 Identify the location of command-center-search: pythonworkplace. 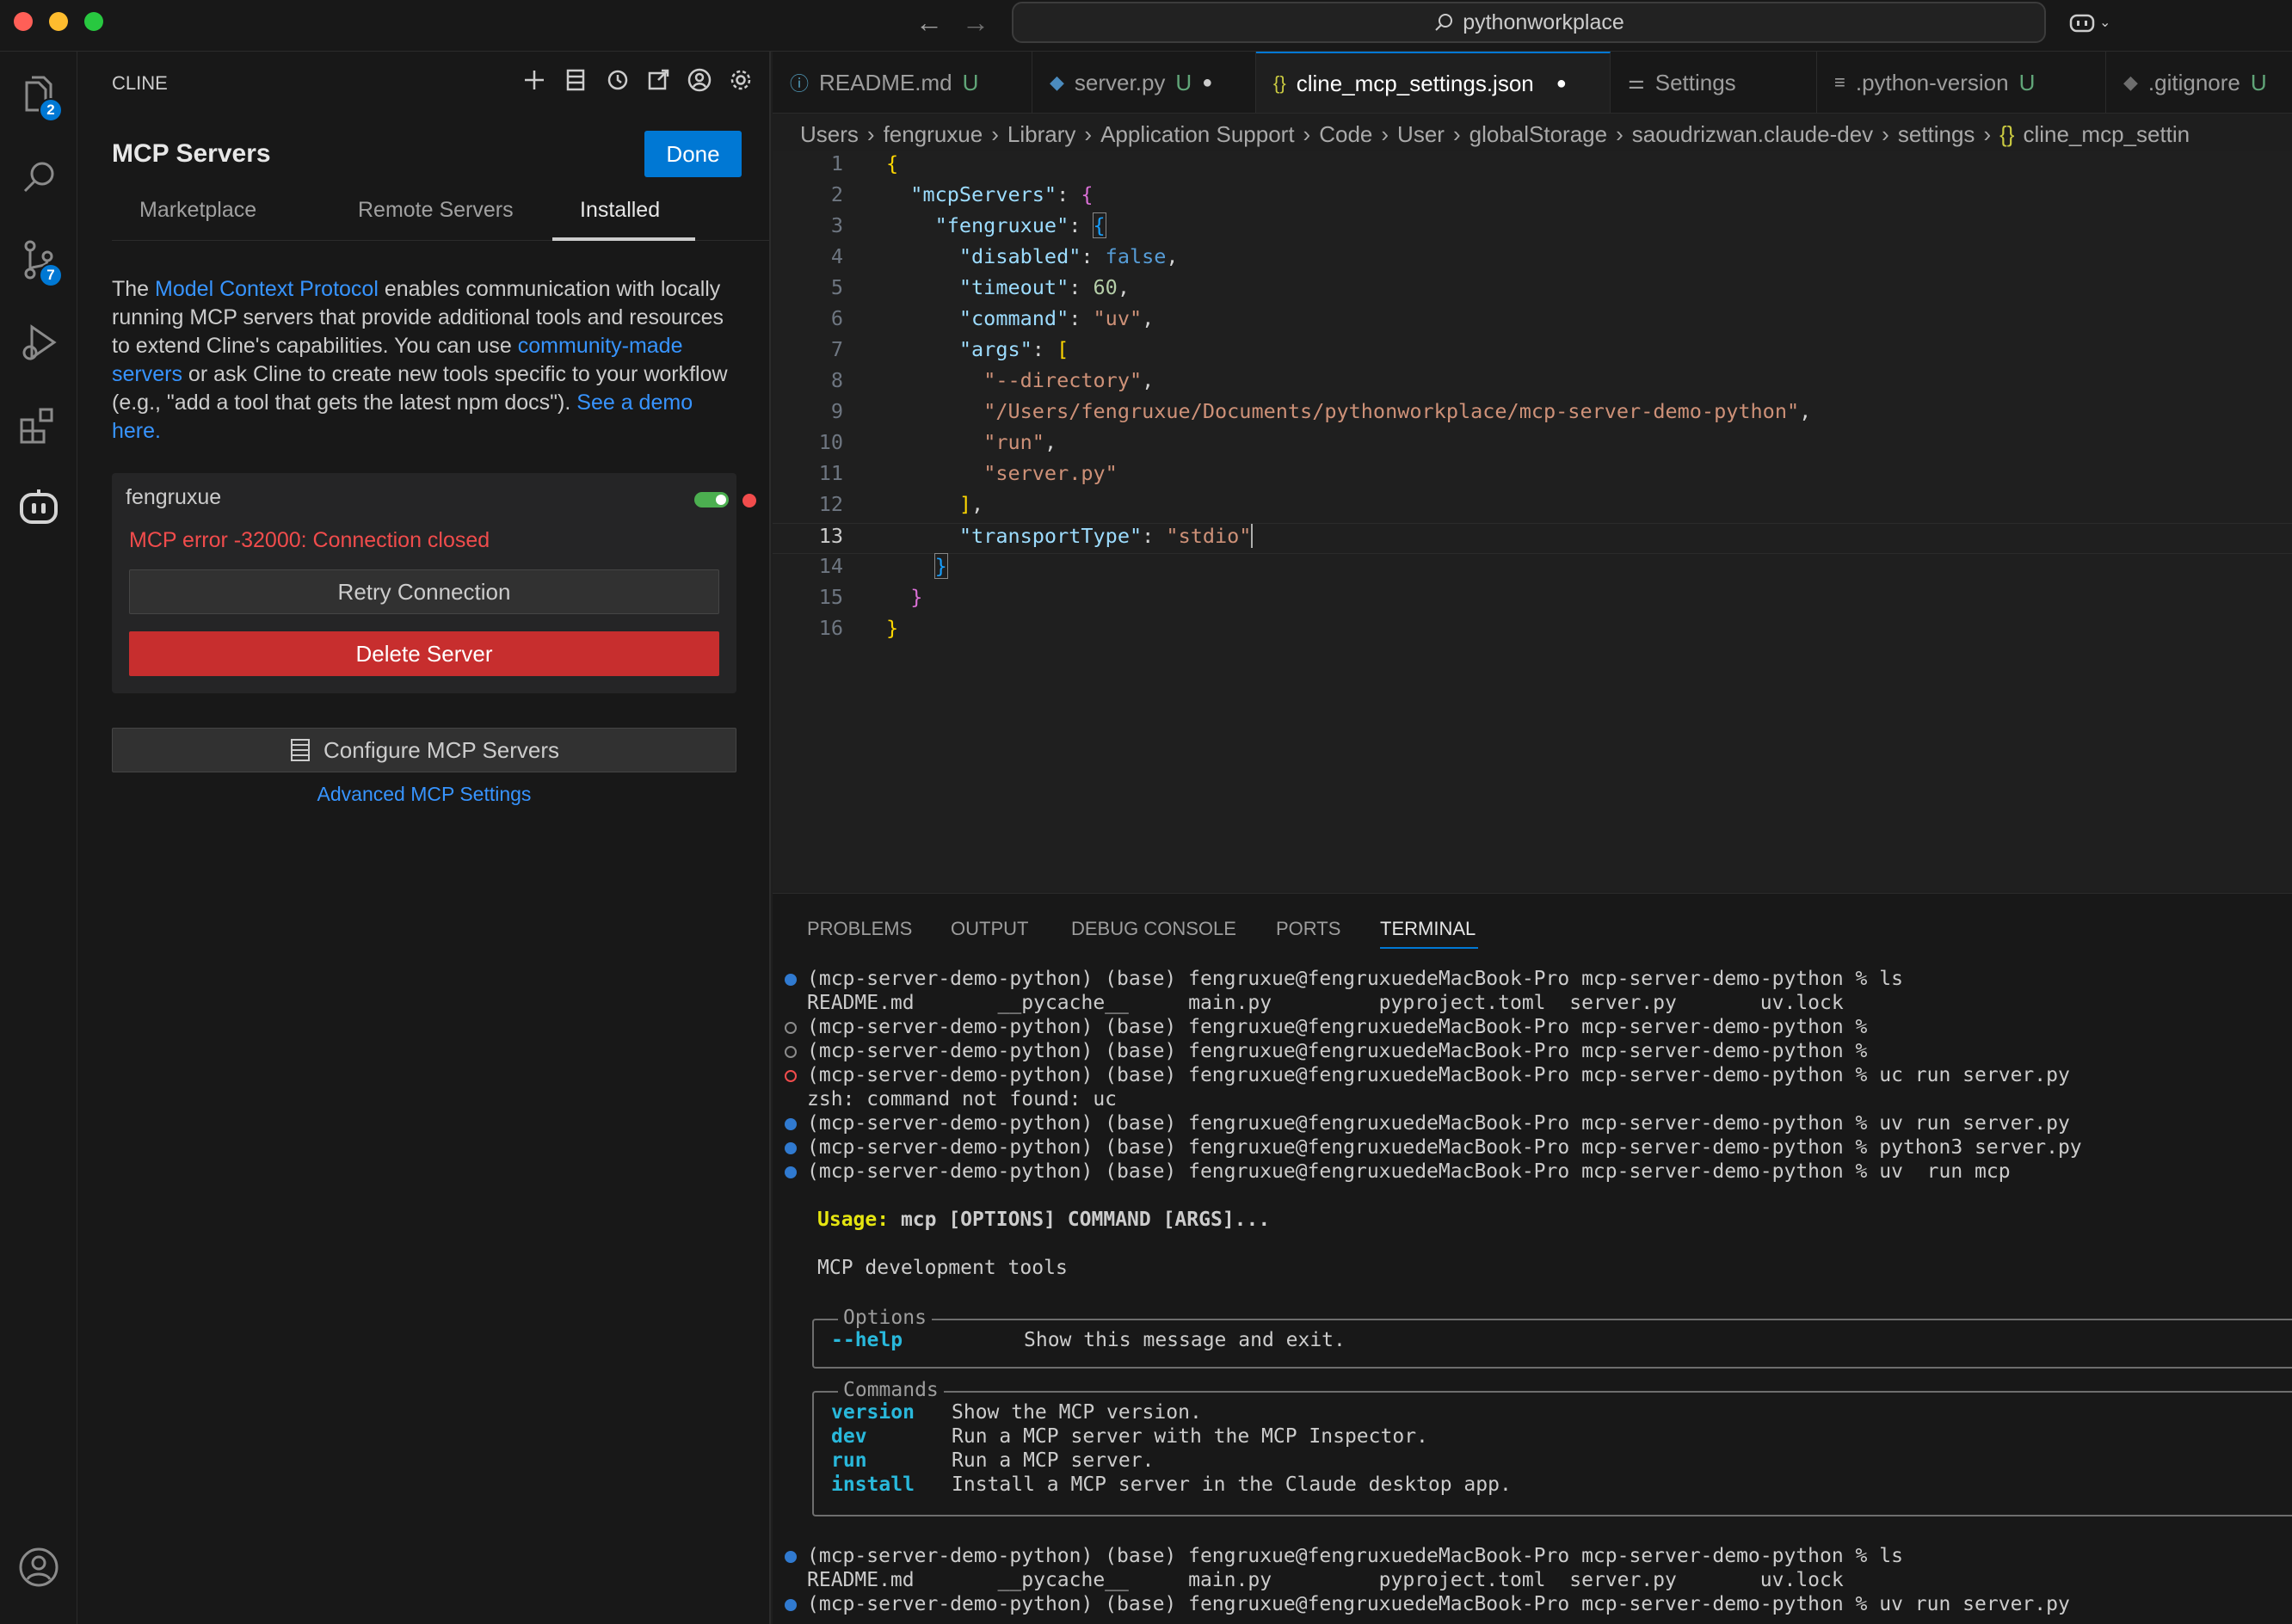
(1529, 22).